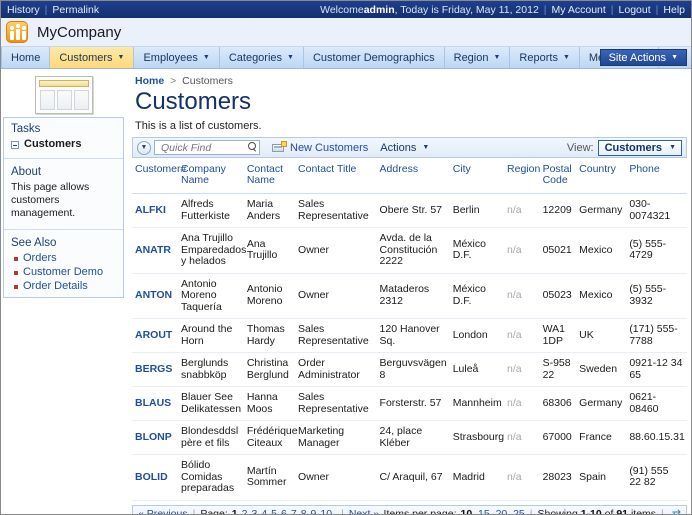 The height and width of the screenshot is (515, 692). What do you see at coordinates (149, 81) in the screenshot?
I see `breadcrumb-home: Home` at bounding box center [149, 81].